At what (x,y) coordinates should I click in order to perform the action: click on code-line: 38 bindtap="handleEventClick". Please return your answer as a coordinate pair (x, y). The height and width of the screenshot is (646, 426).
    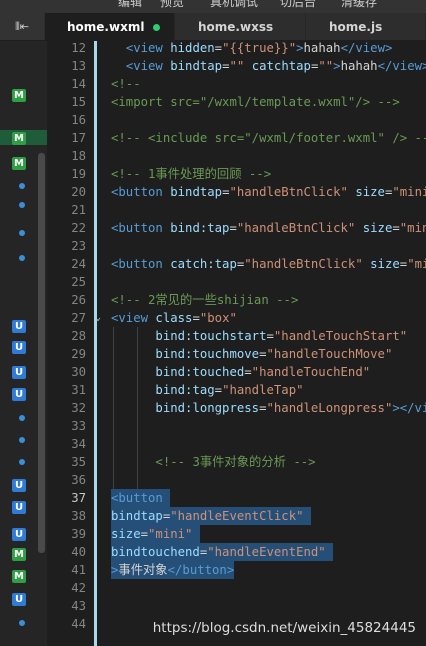
    Looking at the image, I should click on (236, 516).